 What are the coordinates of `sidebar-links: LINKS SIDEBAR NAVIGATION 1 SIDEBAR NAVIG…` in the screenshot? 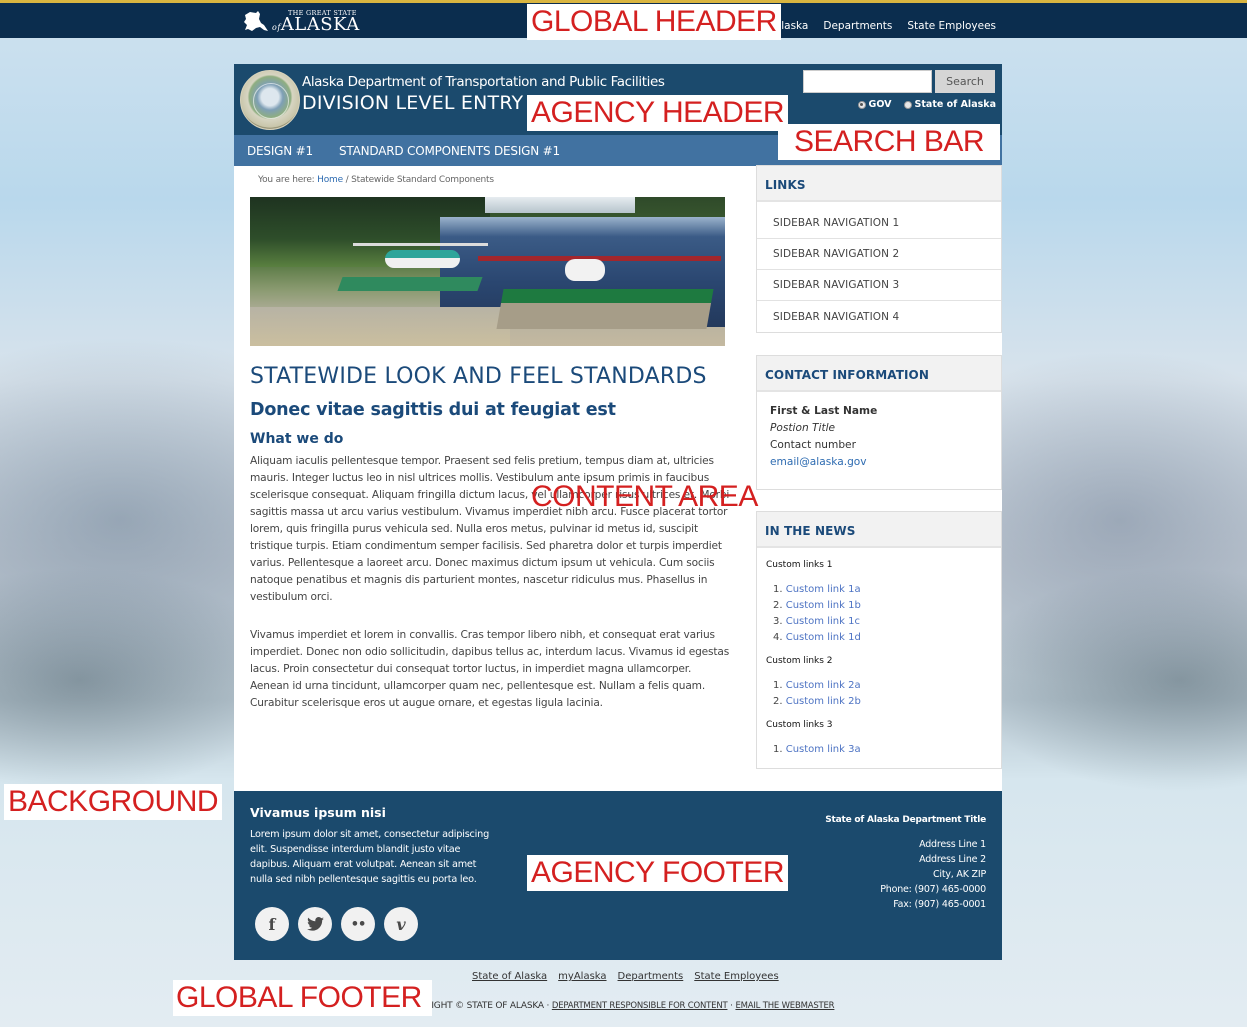 It's located at (879, 249).